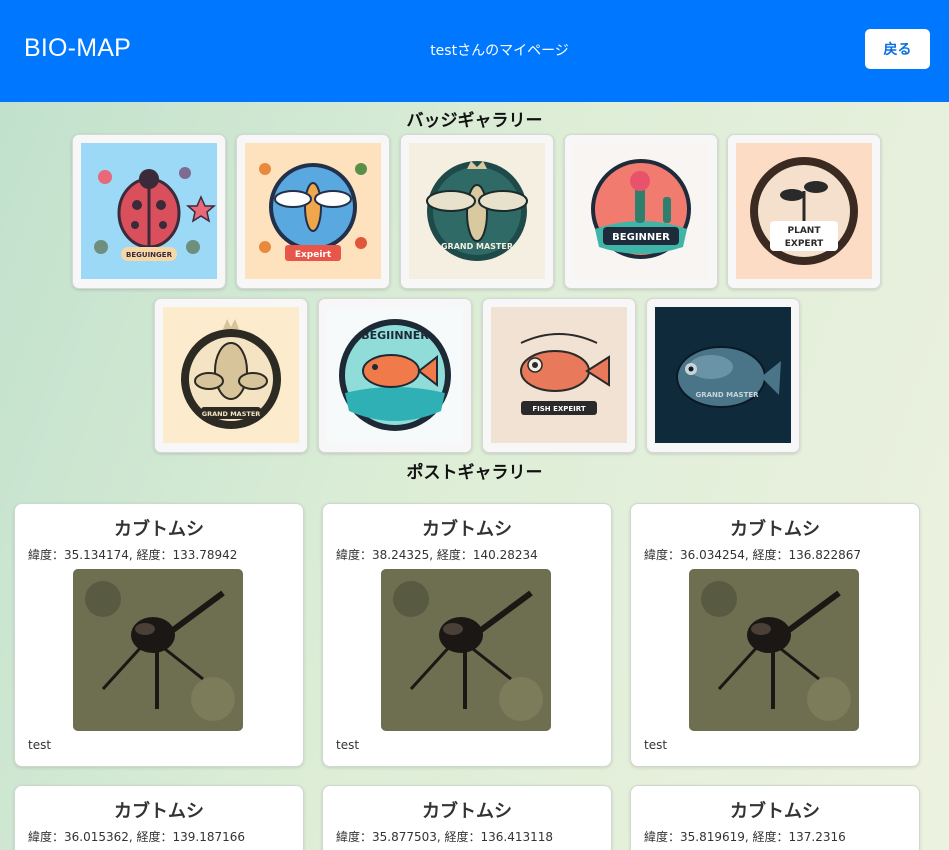 The width and height of the screenshot is (949, 850). Describe the element at coordinates (474, 121) in the screenshot. I see `badge-gallery-title: バッジギャラリー` at that location.